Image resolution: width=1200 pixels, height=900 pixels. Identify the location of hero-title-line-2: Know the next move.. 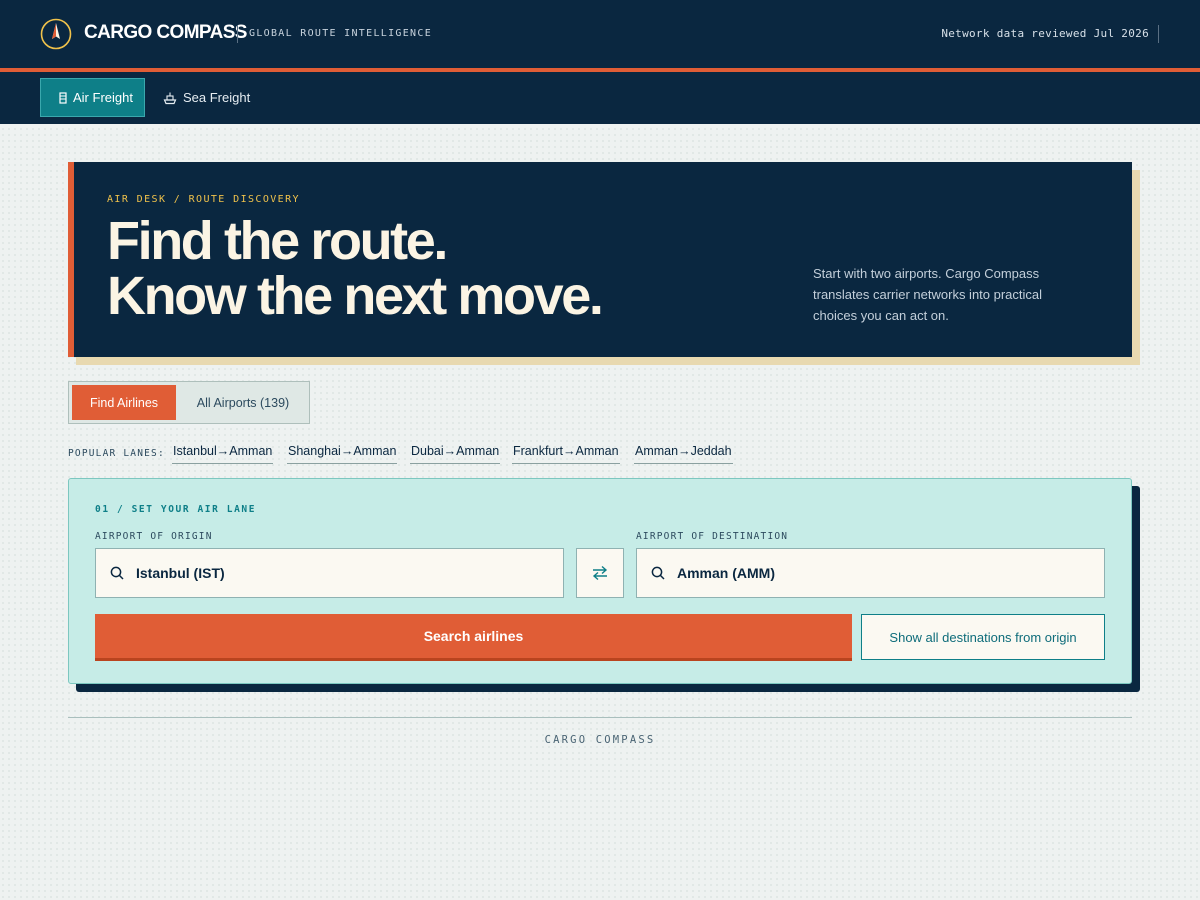
(355, 296).